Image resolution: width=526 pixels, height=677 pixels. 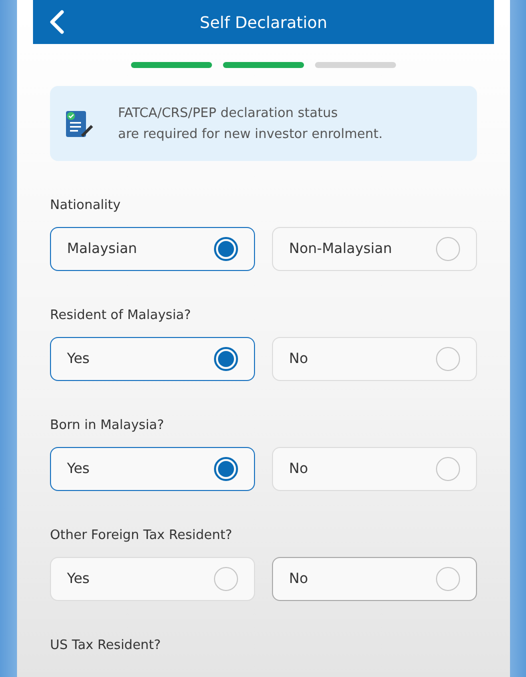 I want to click on question-label: US Tax Resident?, so click(x=106, y=646).